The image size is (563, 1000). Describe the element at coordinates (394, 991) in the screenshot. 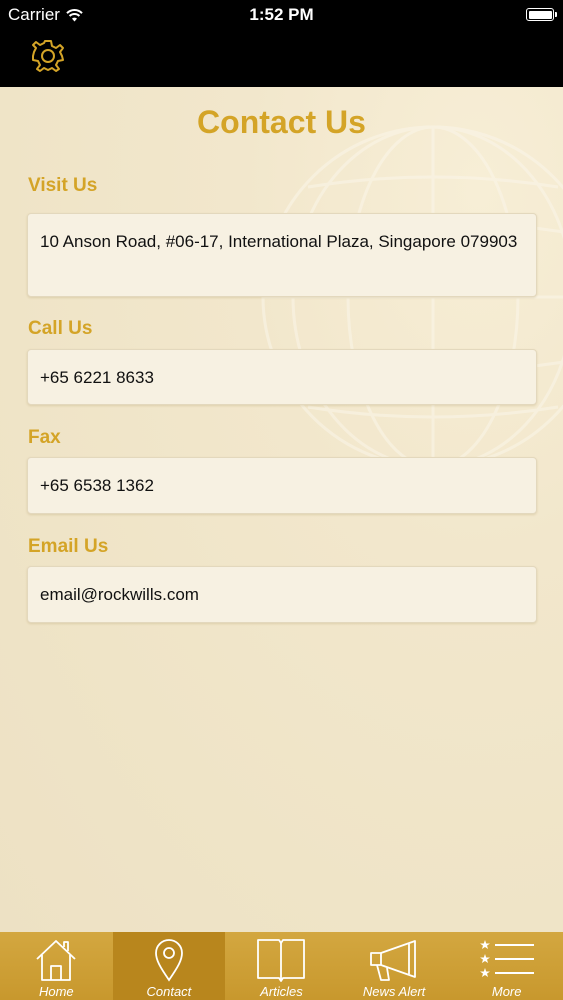

I see `tab-news-alert-label: News Alert` at that location.